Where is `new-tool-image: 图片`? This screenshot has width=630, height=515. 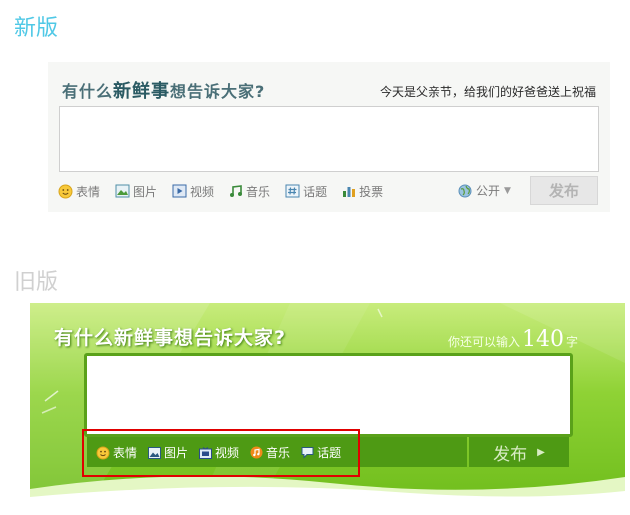 new-tool-image: 图片 is located at coordinates (136, 191).